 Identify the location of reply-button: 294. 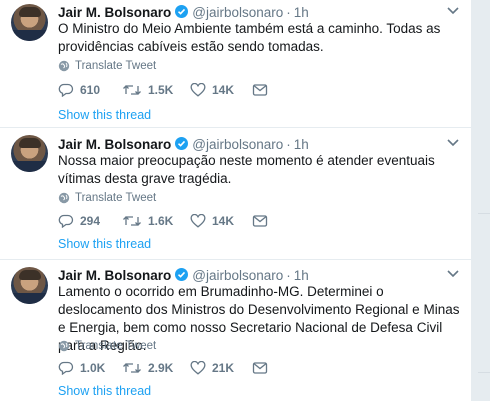
(90, 221).